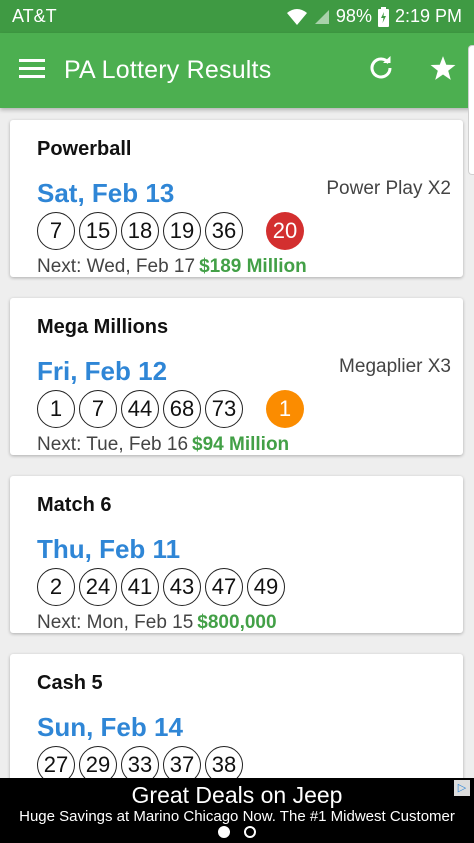 The width and height of the screenshot is (474, 843). What do you see at coordinates (116, 266) in the screenshot?
I see `next-draw-date: Next: Wed, Feb 17` at bounding box center [116, 266].